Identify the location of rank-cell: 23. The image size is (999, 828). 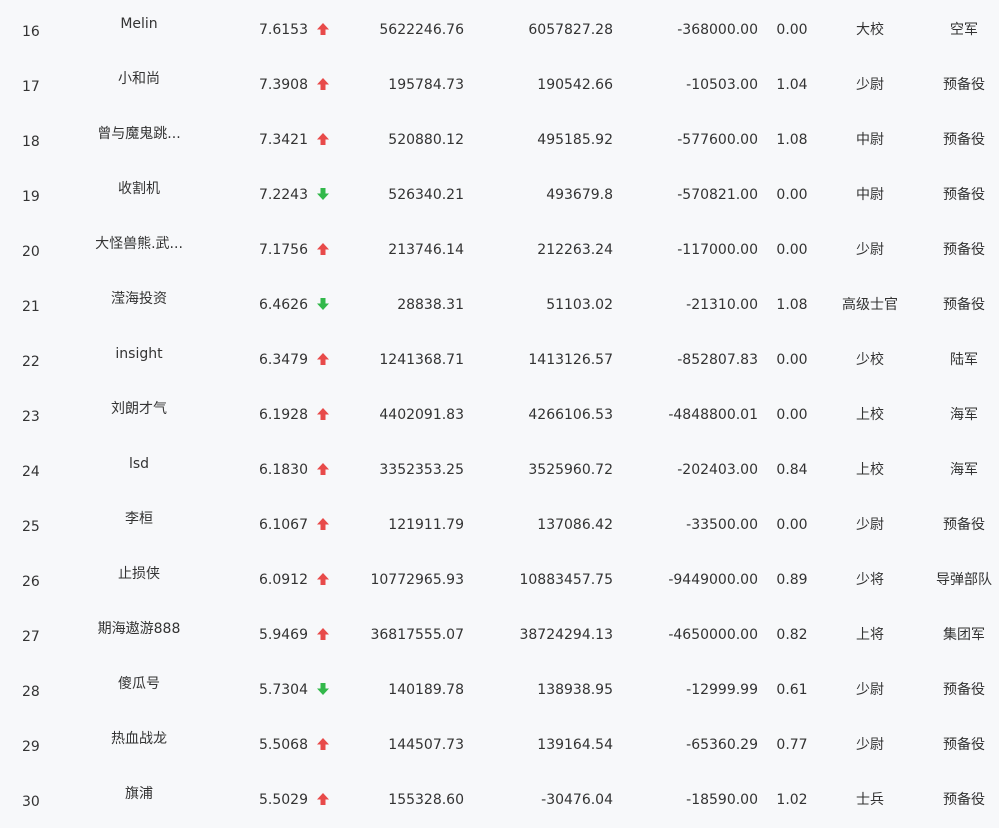
(31, 417).